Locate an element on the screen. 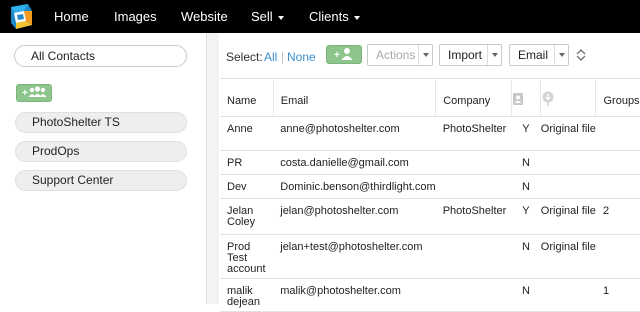  add-contact-icon: + is located at coordinates (343, 54).